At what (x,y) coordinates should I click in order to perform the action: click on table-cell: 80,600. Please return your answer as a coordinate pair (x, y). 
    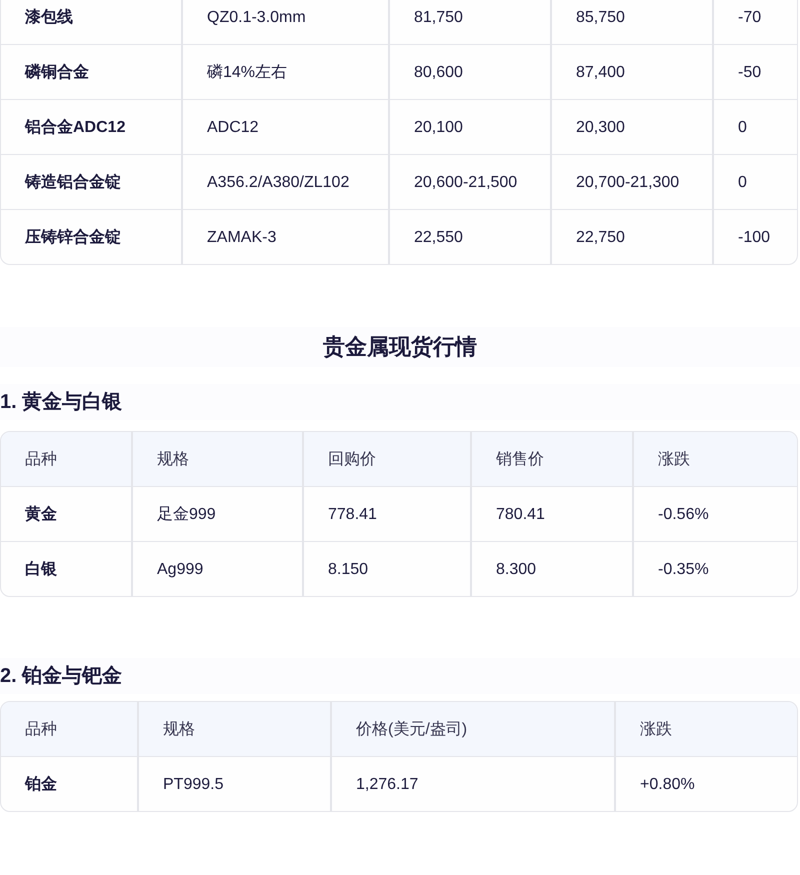
    Looking at the image, I should click on (470, 72).